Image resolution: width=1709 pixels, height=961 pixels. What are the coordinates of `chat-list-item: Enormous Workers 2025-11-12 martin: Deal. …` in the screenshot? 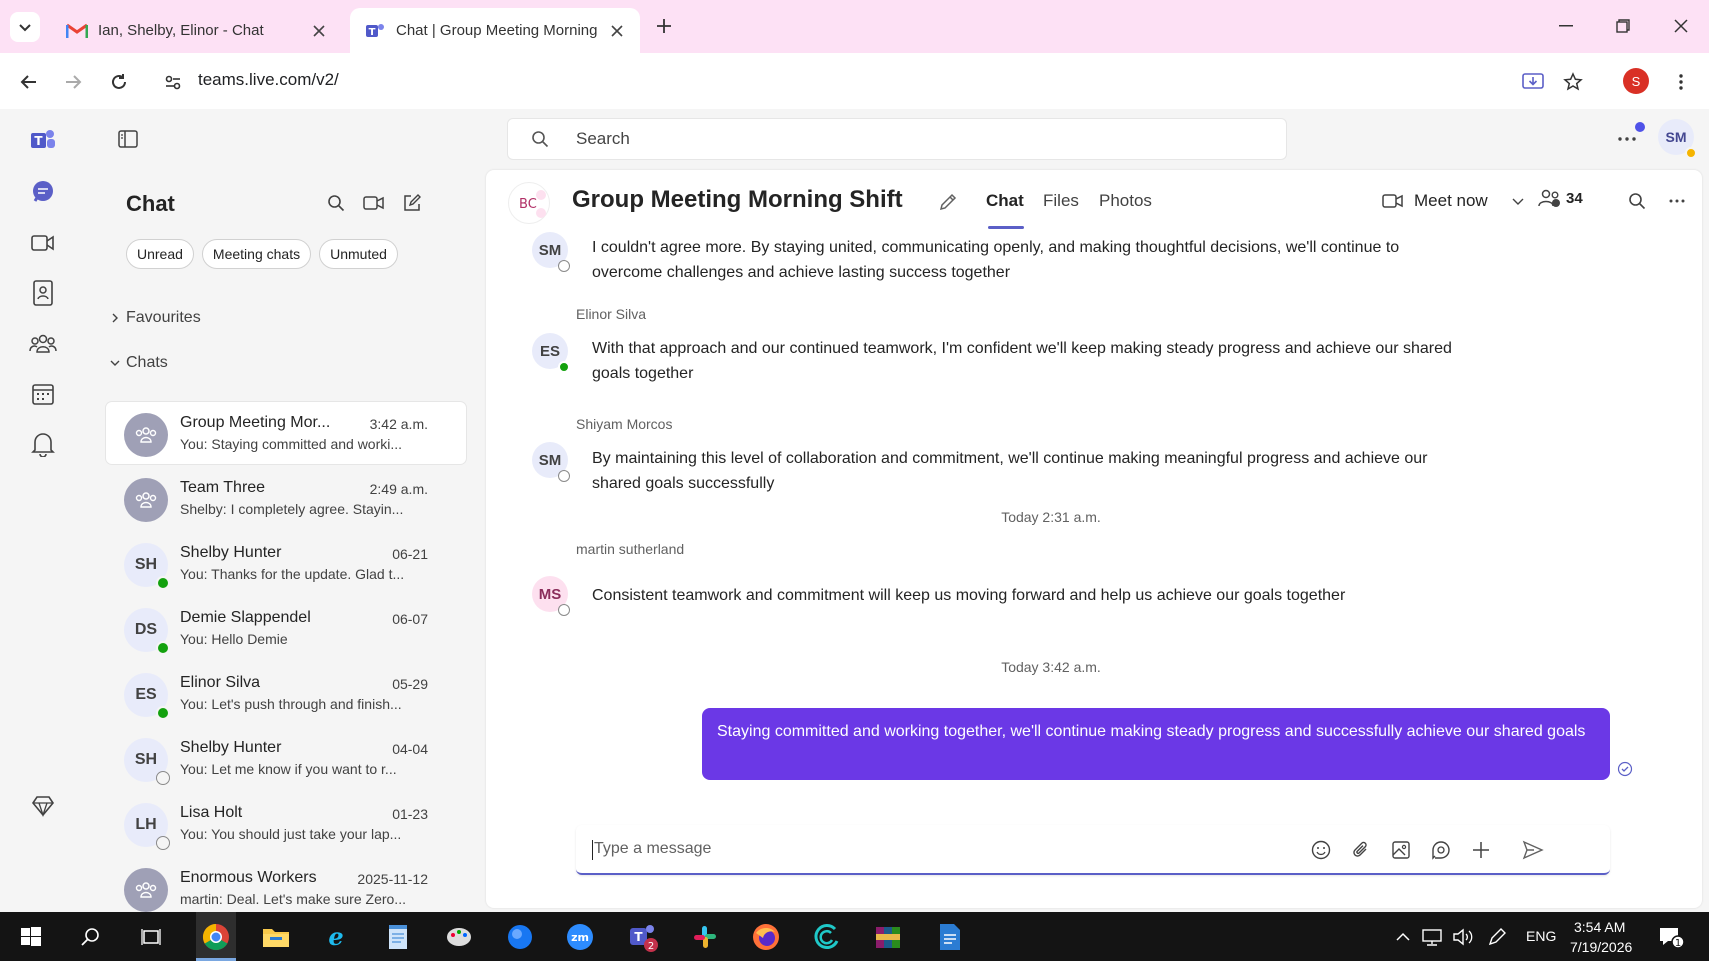 It's located at (286, 888).